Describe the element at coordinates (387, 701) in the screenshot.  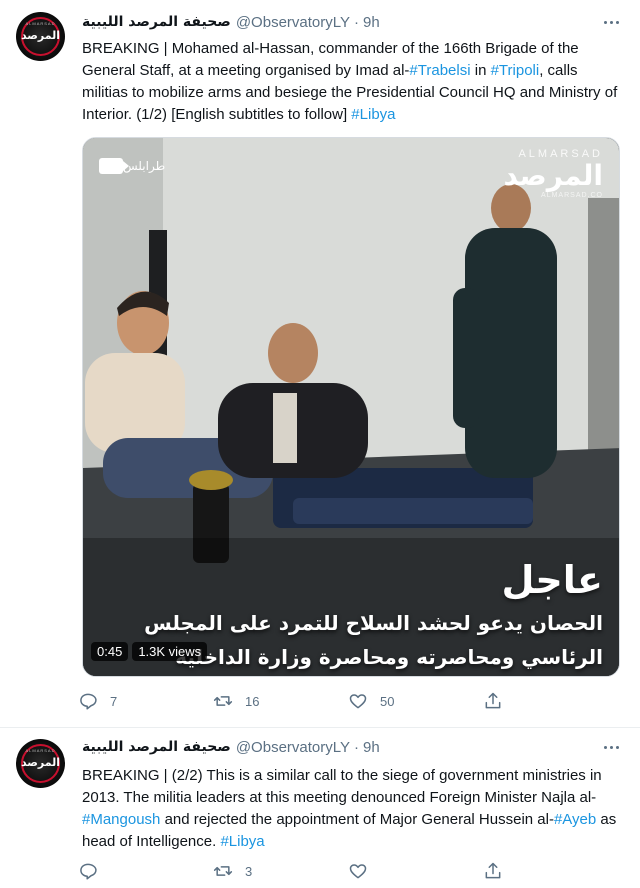
I see `like-count: 50` at that location.